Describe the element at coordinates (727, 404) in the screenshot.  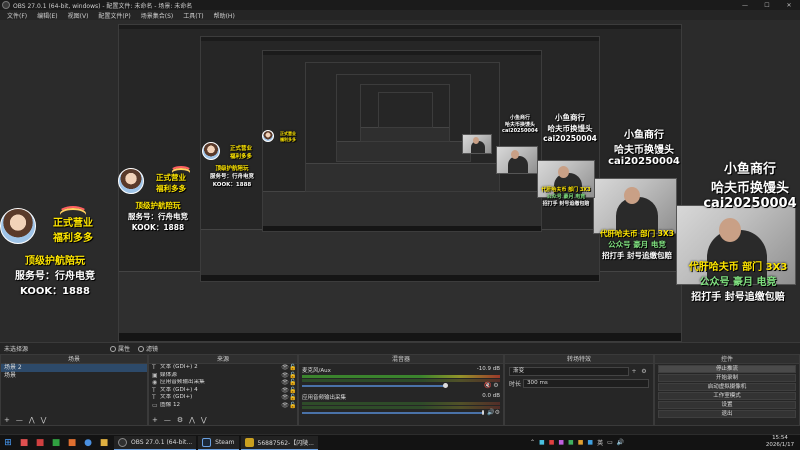
I see `settings-button: 设置` at that location.